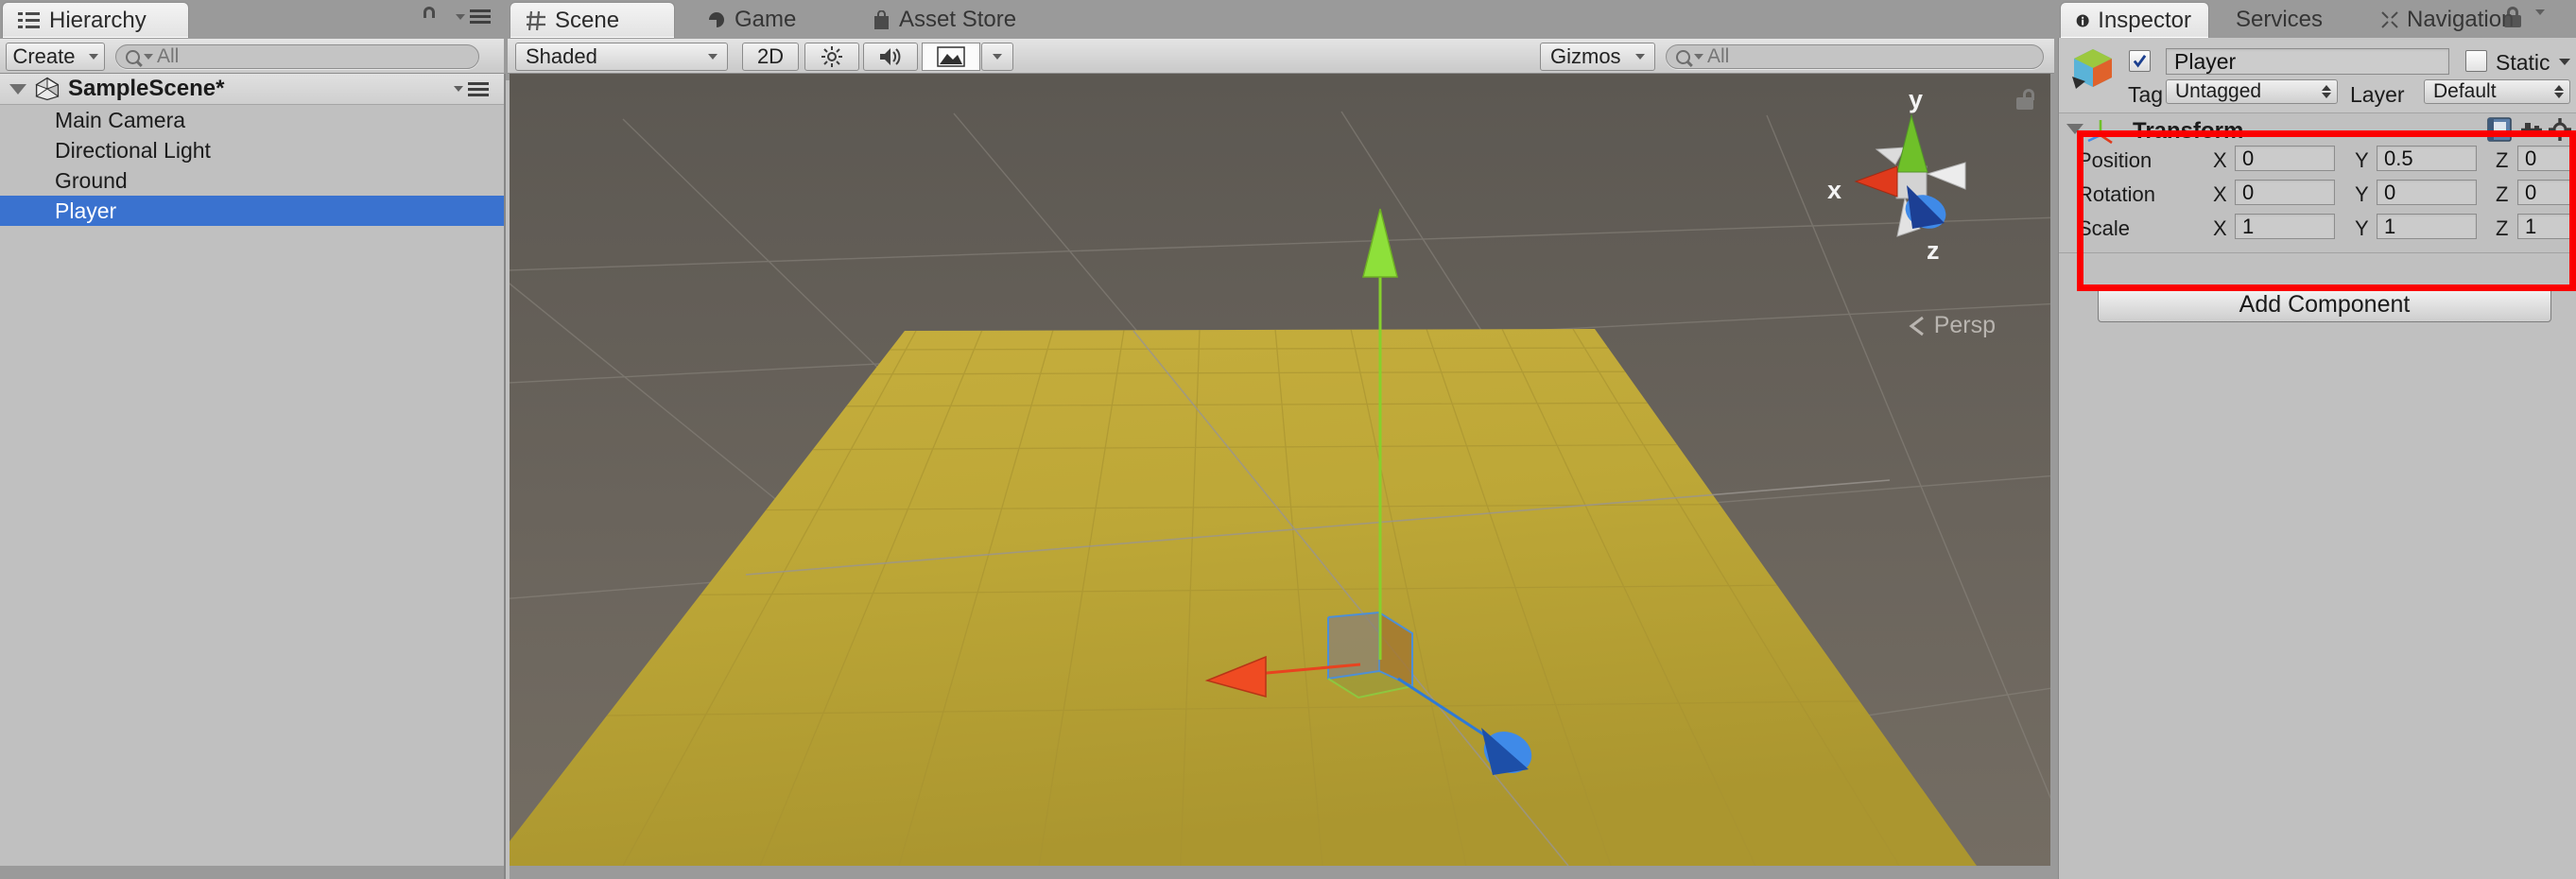 The width and height of the screenshot is (2576, 879). Describe the element at coordinates (1280, 872) in the screenshot. I see `scene-horizontal-scrollbar` at that location.